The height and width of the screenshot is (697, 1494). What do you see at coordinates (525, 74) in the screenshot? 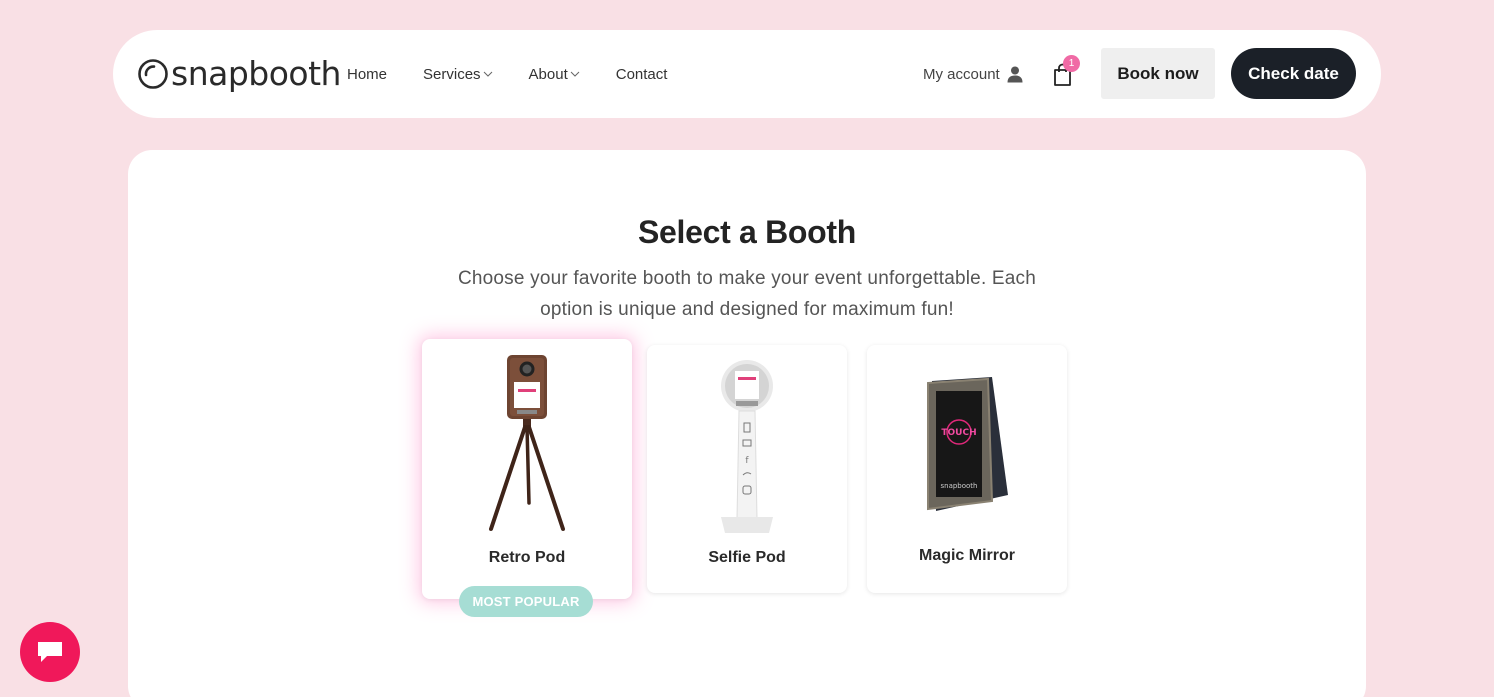
I see `main-nav: Home Services About Contact` at bounding box center [525, 74].